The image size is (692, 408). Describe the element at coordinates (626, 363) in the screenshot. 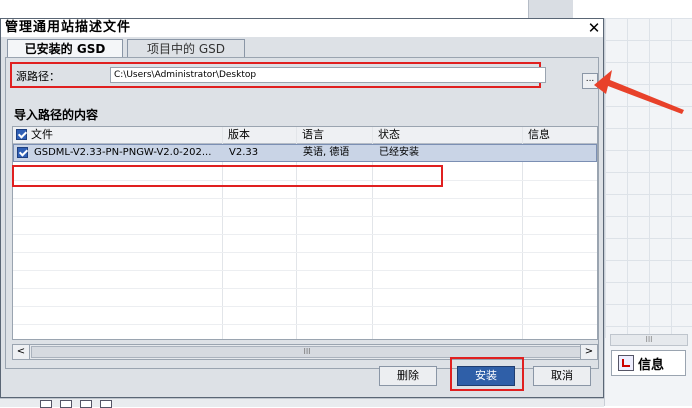

I see `info-icon` at that location.